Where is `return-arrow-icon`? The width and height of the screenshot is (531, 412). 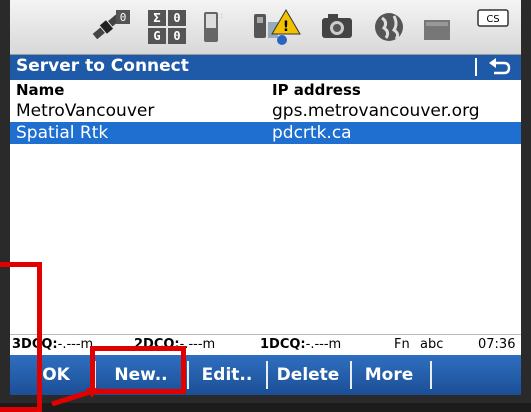
return-arrow-icon is located at coordinates (499, 67).